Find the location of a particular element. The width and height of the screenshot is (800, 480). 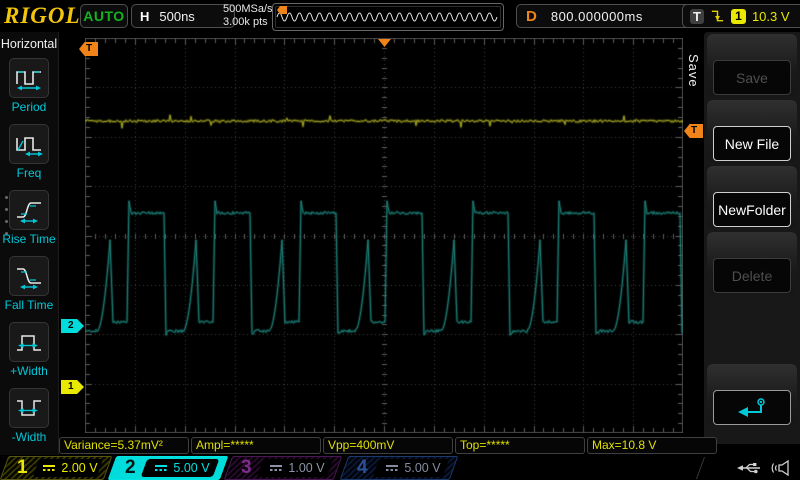

status-icons is located at coordinates (764, 468).